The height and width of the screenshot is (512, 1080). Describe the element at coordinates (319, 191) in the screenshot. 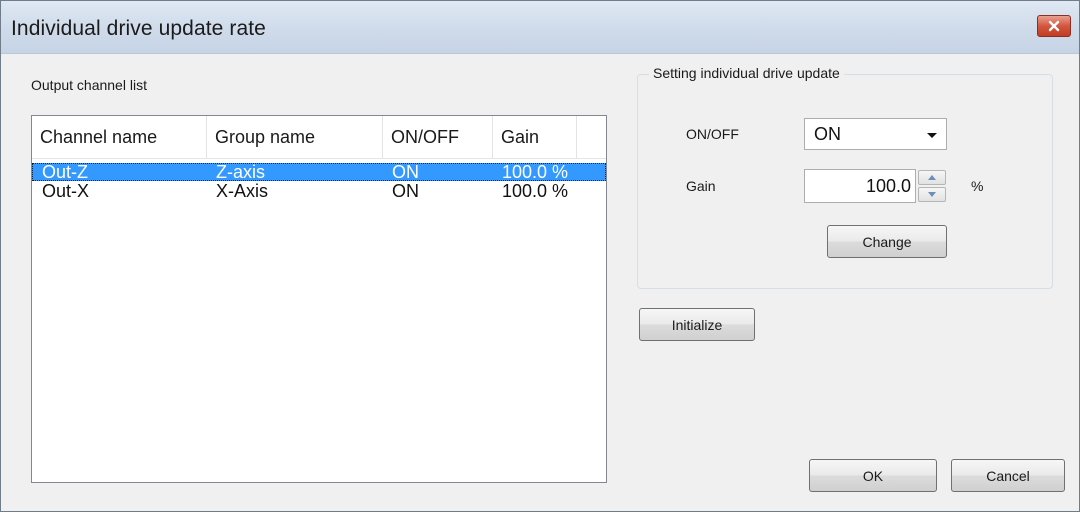

I see `table-row-out-x: Out-X X-Axis ON 100.0 %` at that location.